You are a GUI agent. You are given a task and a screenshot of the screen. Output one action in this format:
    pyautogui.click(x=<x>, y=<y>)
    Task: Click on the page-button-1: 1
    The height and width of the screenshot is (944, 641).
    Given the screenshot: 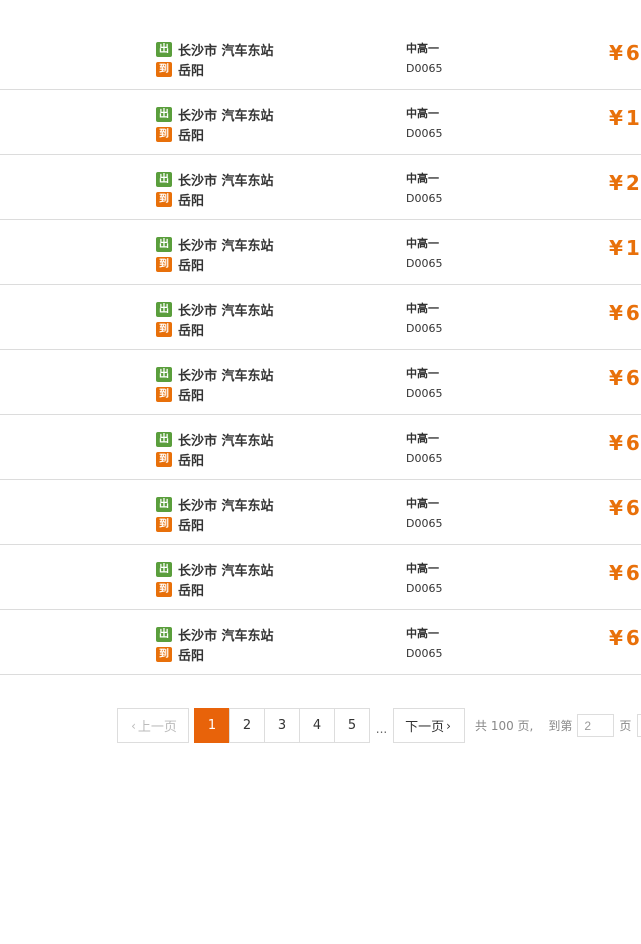 What is the action you would take?
    pyautogui.click(x=212, y=725)
    